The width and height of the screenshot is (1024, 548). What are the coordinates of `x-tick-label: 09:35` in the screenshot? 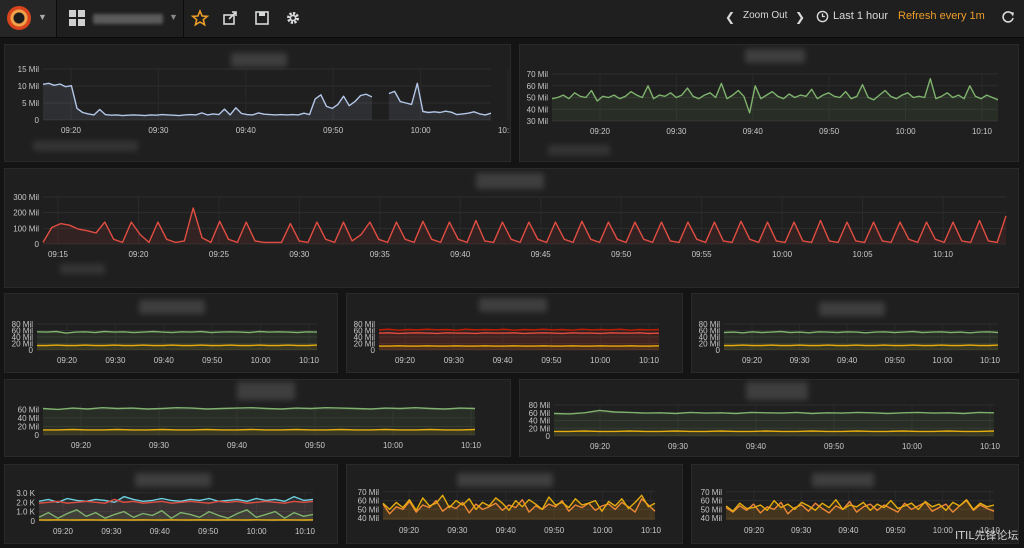 It's located at (380, 254).